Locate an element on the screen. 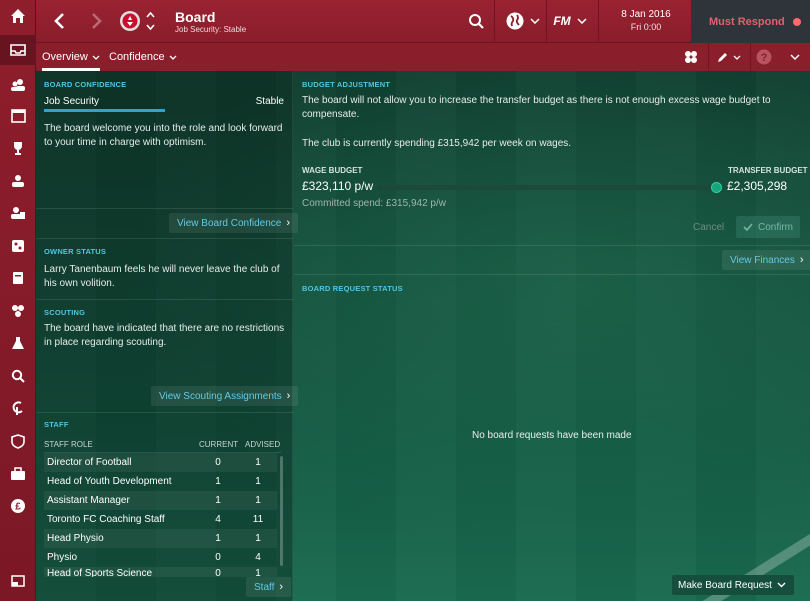 The width and height of the screenshot is (810, 601). staff-role: Physio is located at coordinates (62, 557).